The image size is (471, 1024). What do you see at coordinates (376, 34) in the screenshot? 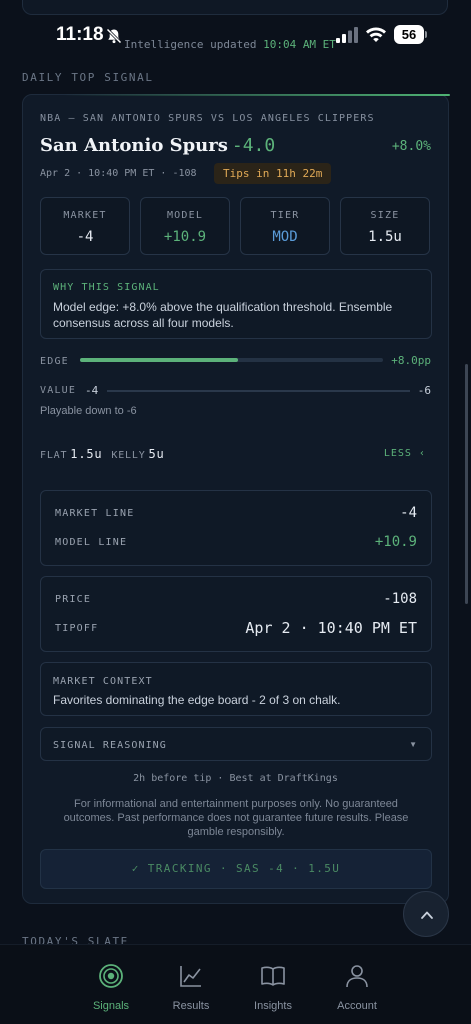
I see `wifi-icon` at bounding box center [376, 34].